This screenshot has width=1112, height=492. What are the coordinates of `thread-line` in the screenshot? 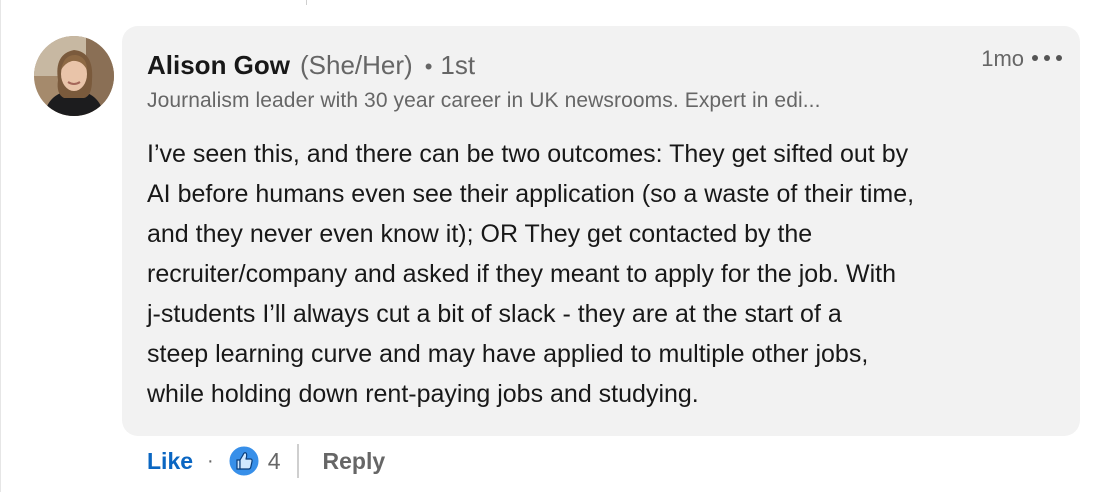 It's located at (0, 246).